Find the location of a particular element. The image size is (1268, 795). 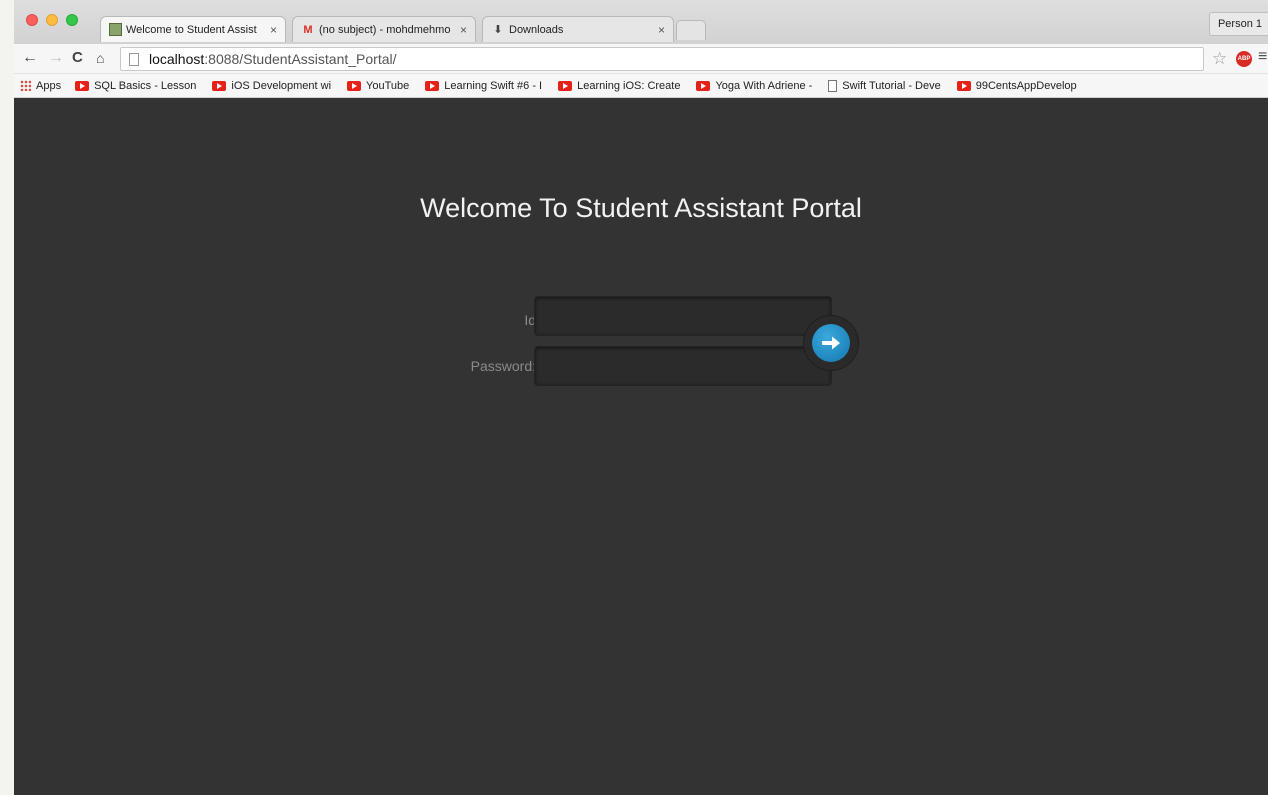

bookmark-label: Learning Swift #6 - I is located at coordinates (493, 85).